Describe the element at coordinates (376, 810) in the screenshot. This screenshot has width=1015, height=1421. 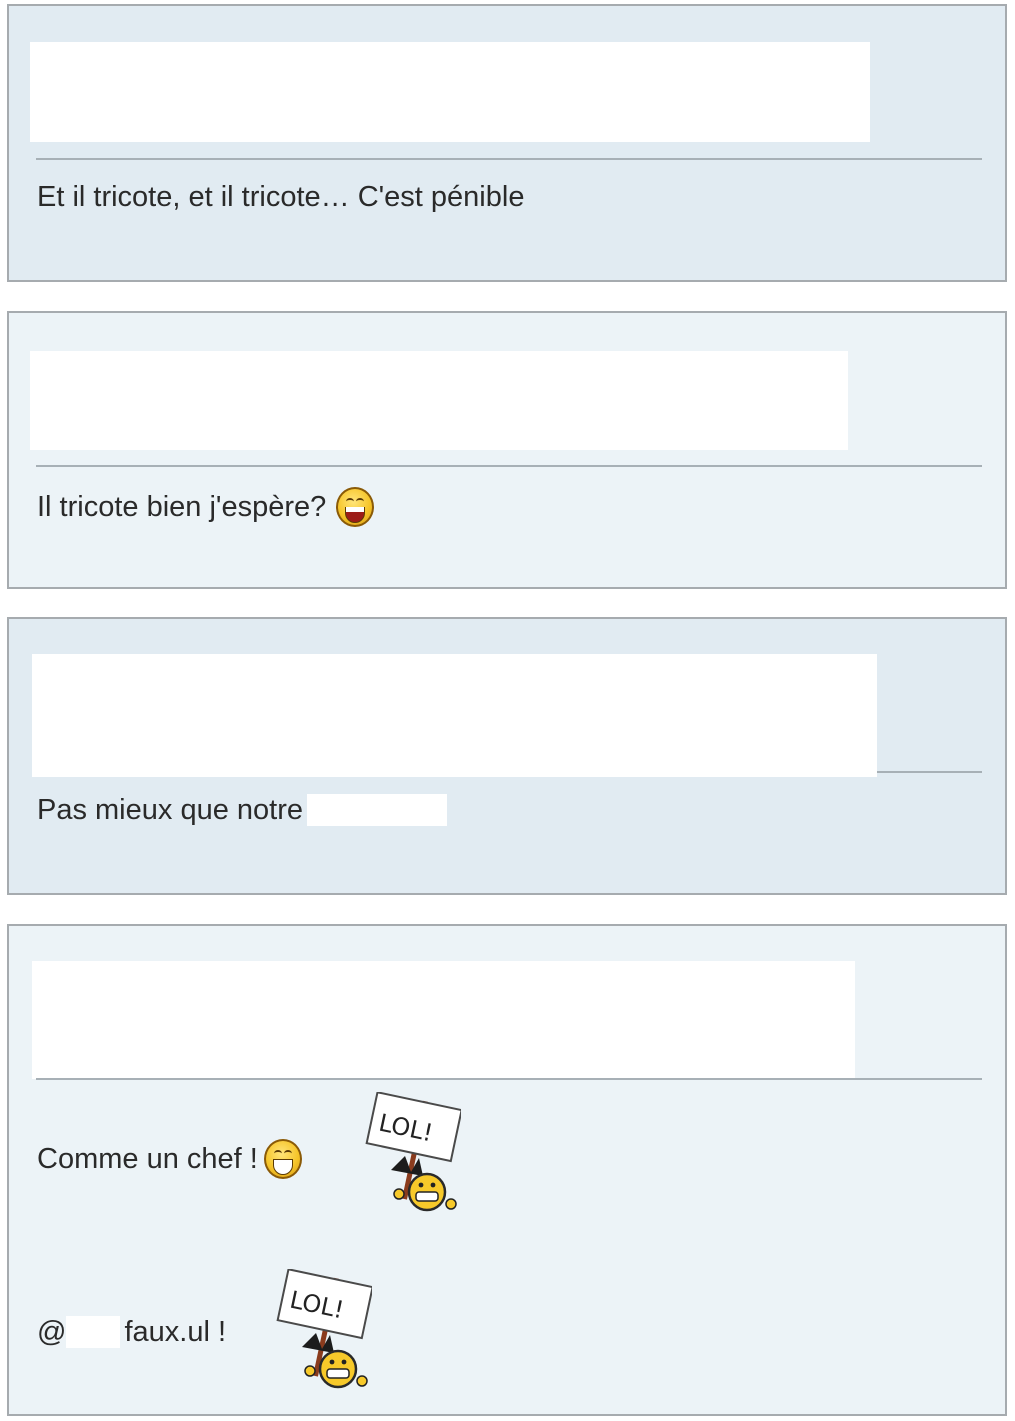
I see `redacted-username` at that location.